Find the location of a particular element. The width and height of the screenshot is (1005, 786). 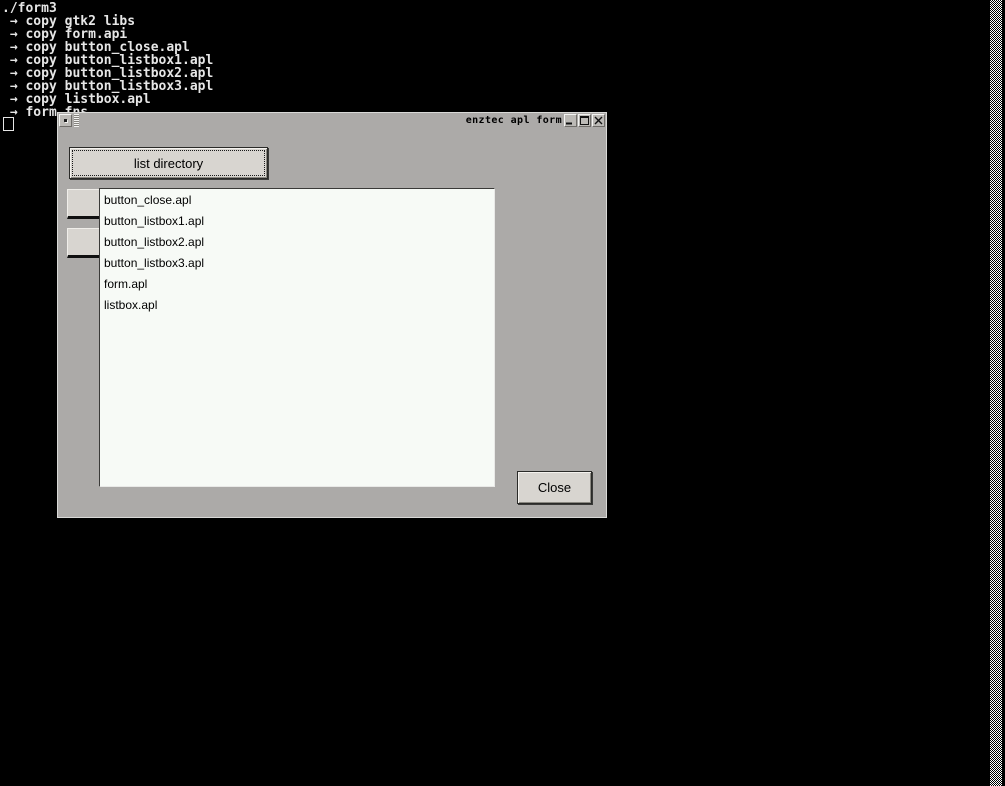

minimize-button is located at coordinates (570, 120).